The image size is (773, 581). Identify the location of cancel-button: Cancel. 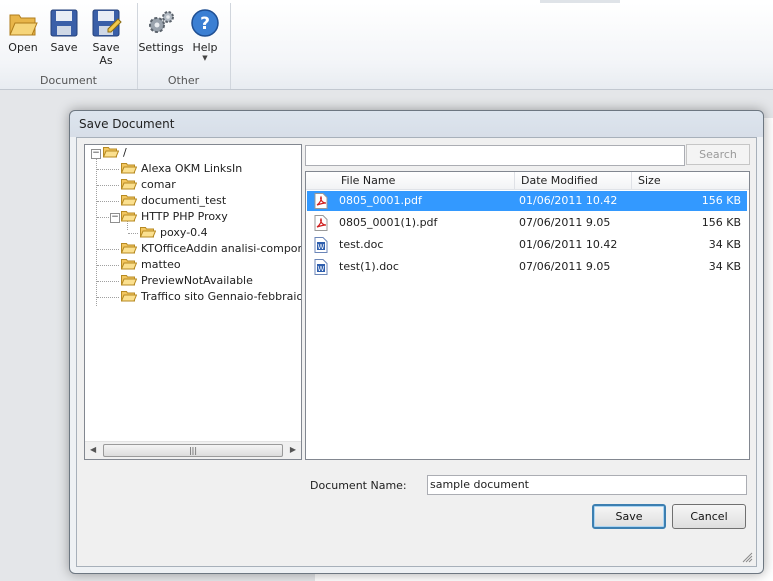
(709, 516).